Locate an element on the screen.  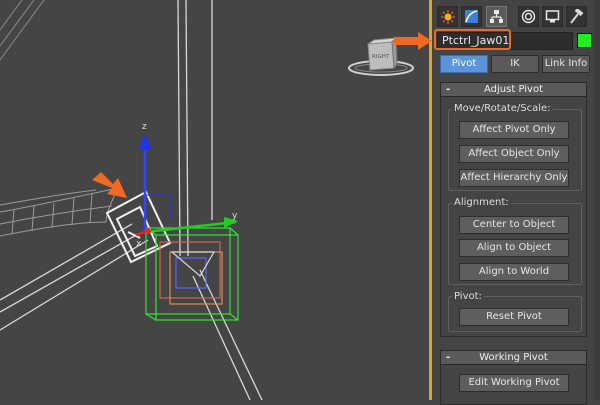
tab-pivot: Pivot is located at coordinates (464, 64).